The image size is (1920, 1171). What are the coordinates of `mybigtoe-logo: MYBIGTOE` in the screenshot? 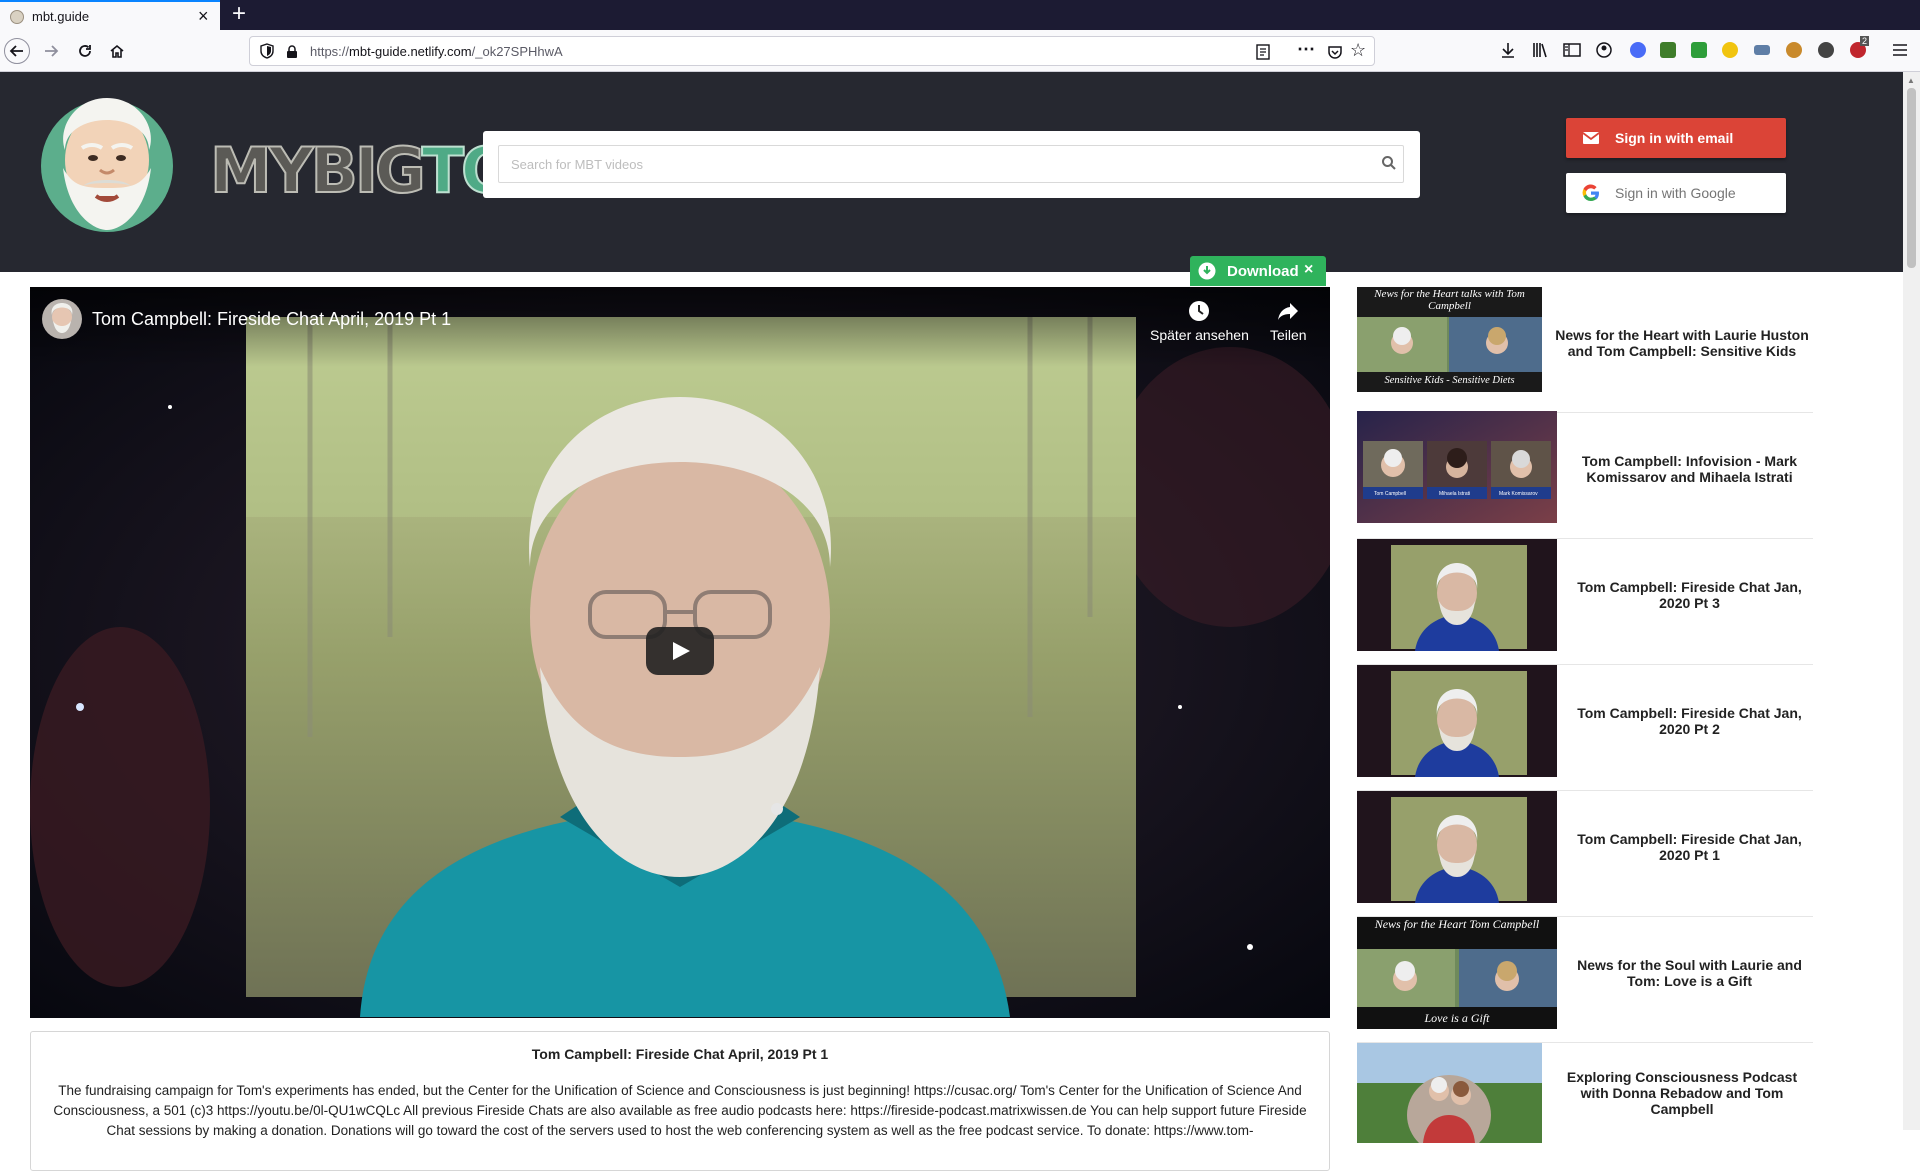 It's located at (296, 164).